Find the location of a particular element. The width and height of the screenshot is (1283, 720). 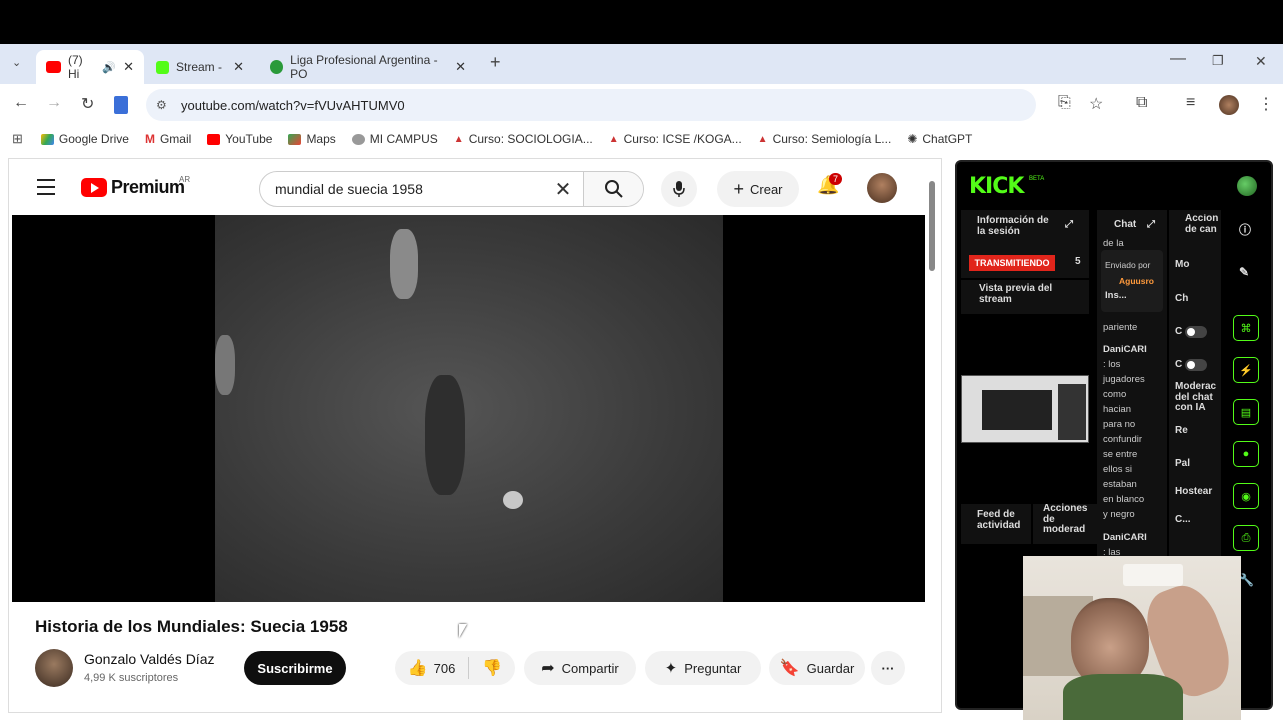

subscribe-button: Suscribirme is located at coordinates (295, 668).